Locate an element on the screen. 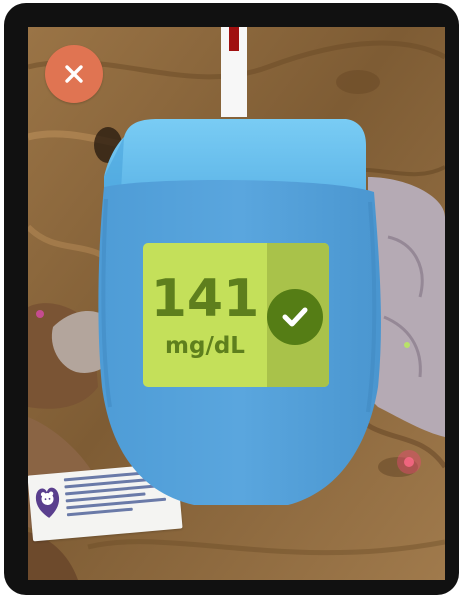  close-button is located at coordinates (74, 74).